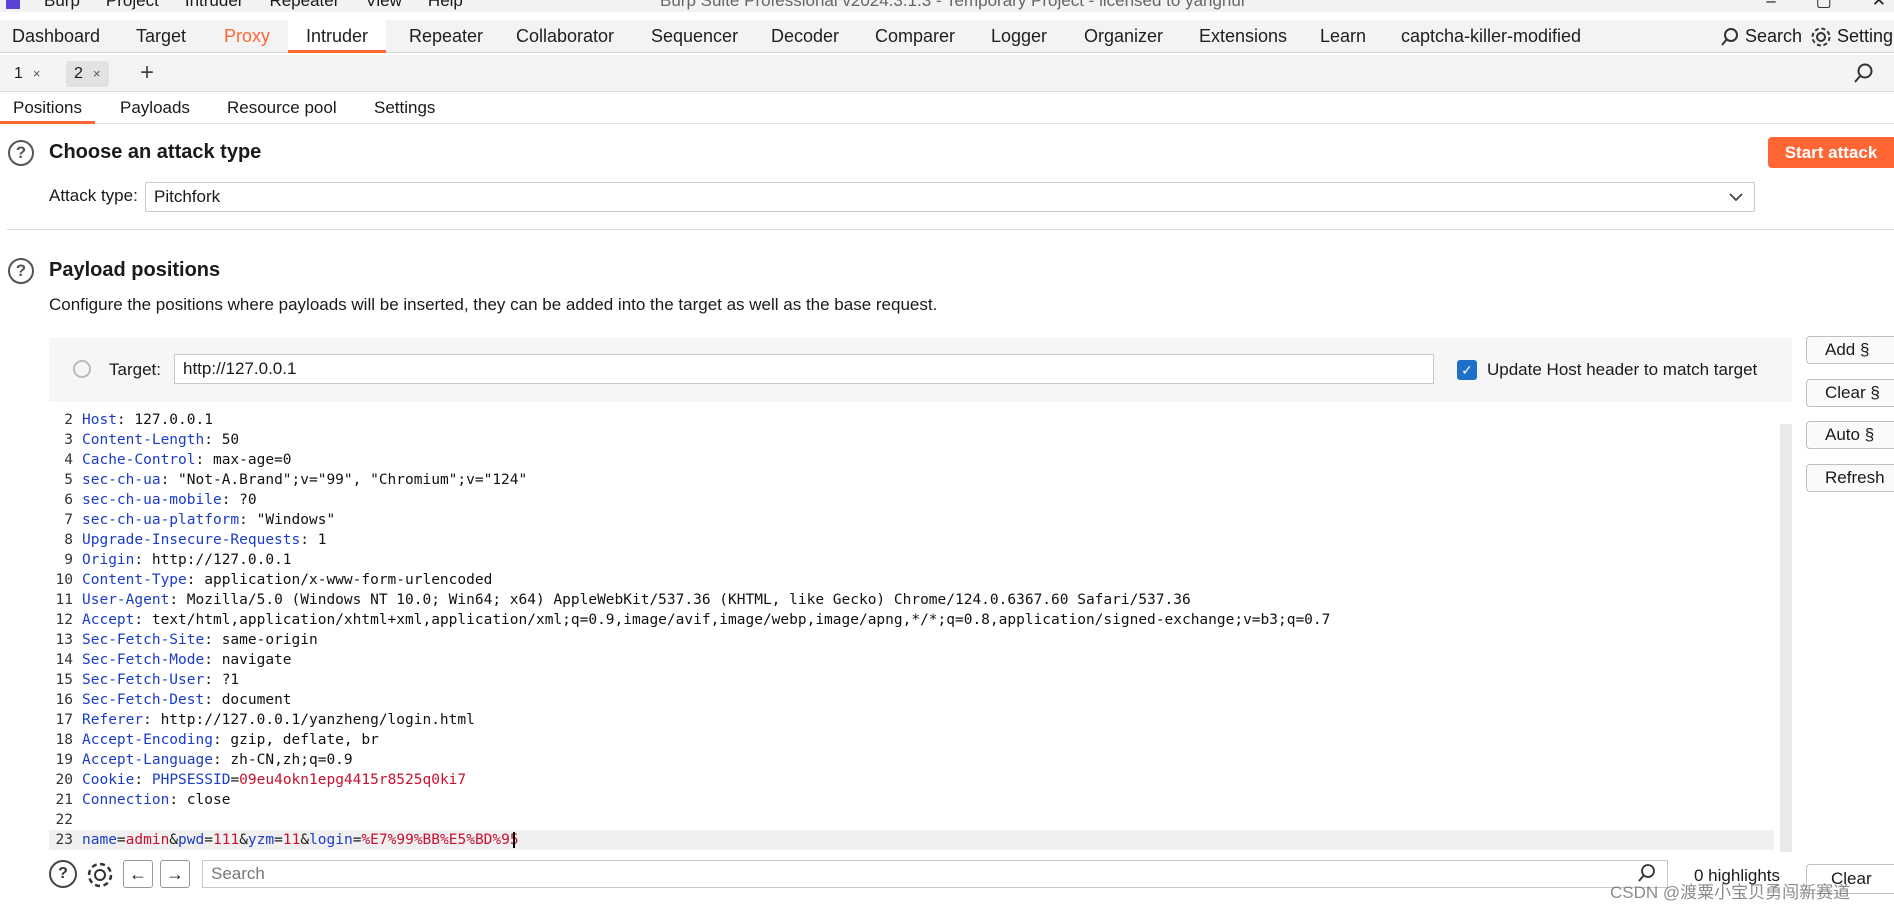  I want to click on header-value: max-age=0, so click(252, 460).